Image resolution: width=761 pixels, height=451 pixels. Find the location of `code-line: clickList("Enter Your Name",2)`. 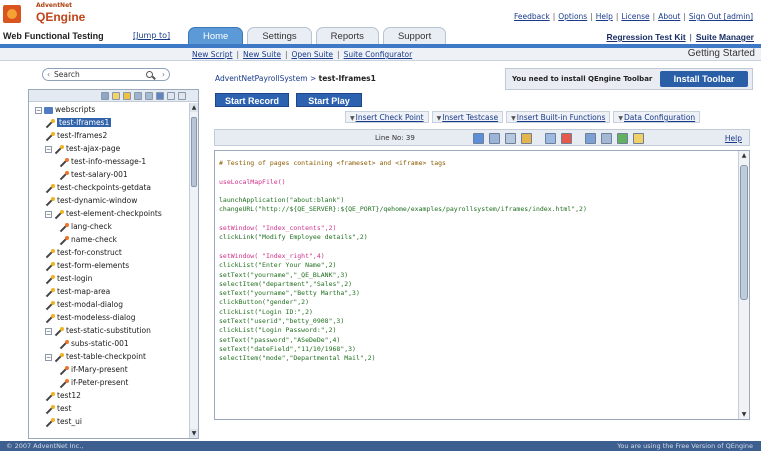

code-line: clickList("Enter Your Name",2) is located at coordinates (479, 265).